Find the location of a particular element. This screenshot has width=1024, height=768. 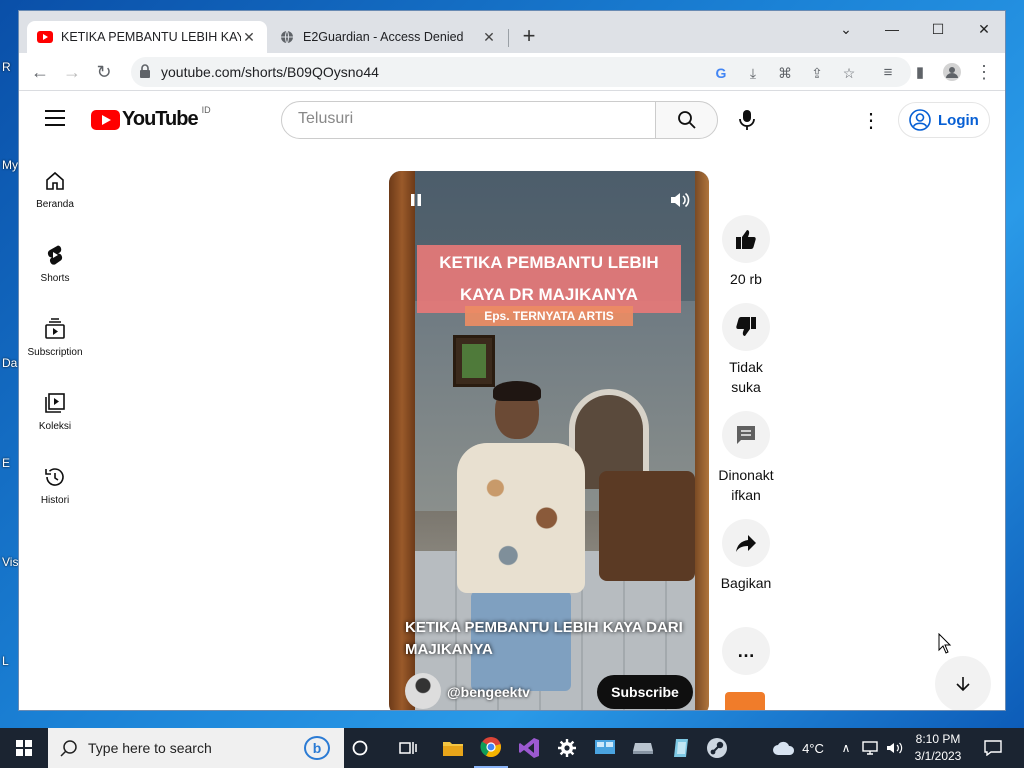

arrow-down-icon is located at coordinates (963, 684).